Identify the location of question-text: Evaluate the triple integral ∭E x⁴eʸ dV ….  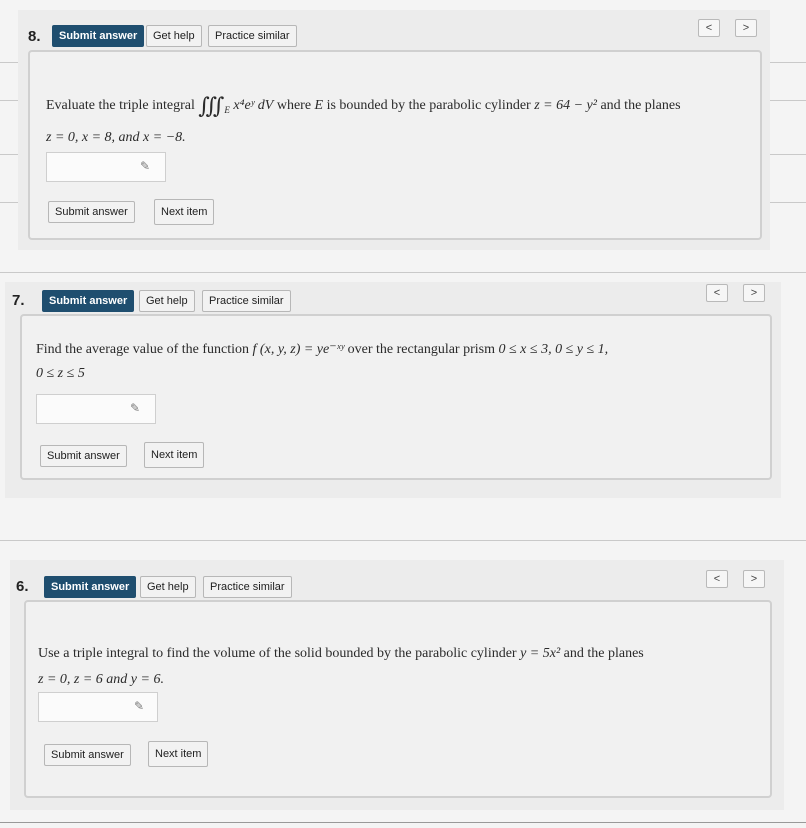
(363, 105).